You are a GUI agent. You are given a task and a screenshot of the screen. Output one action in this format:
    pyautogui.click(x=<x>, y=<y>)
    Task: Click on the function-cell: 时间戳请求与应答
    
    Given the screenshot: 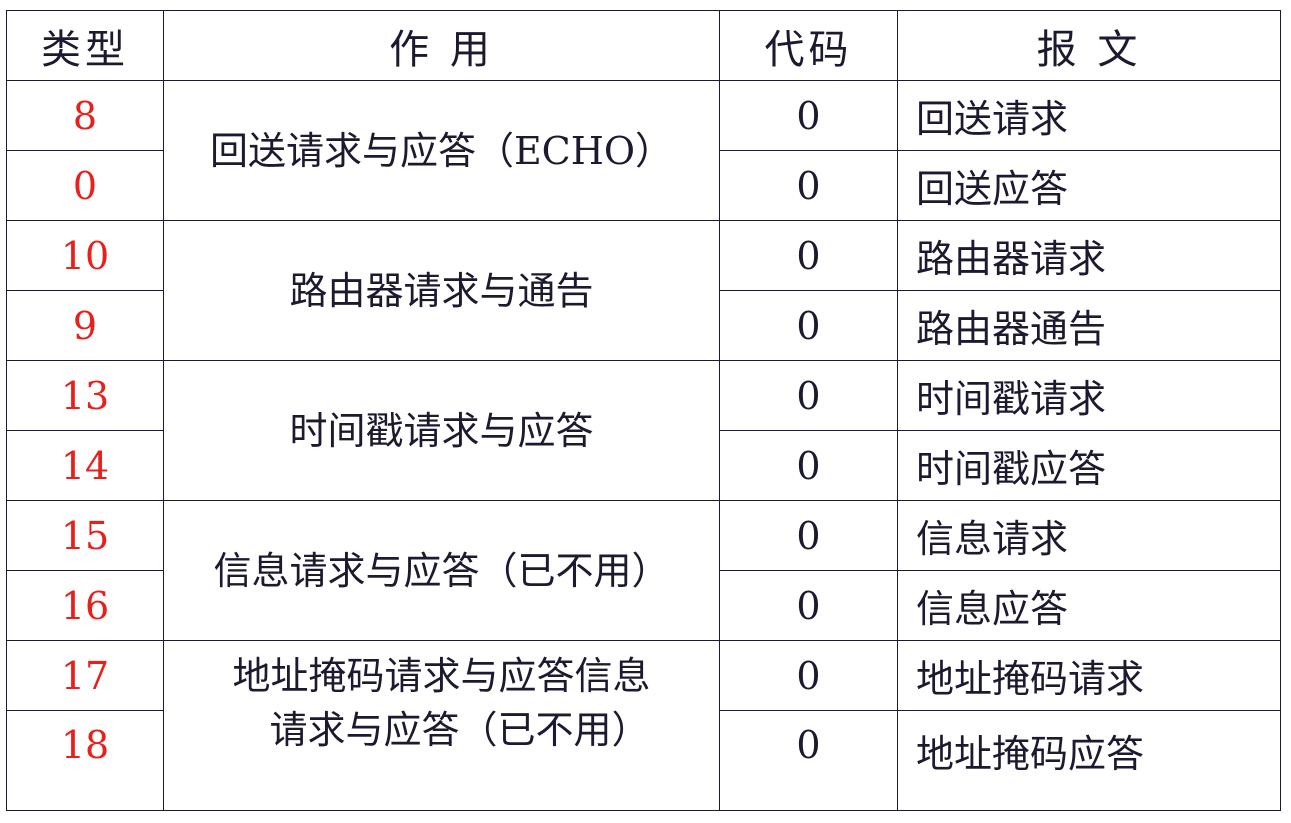 What is the action you would take?
    pyautogui.click(x=441, y=430)
    